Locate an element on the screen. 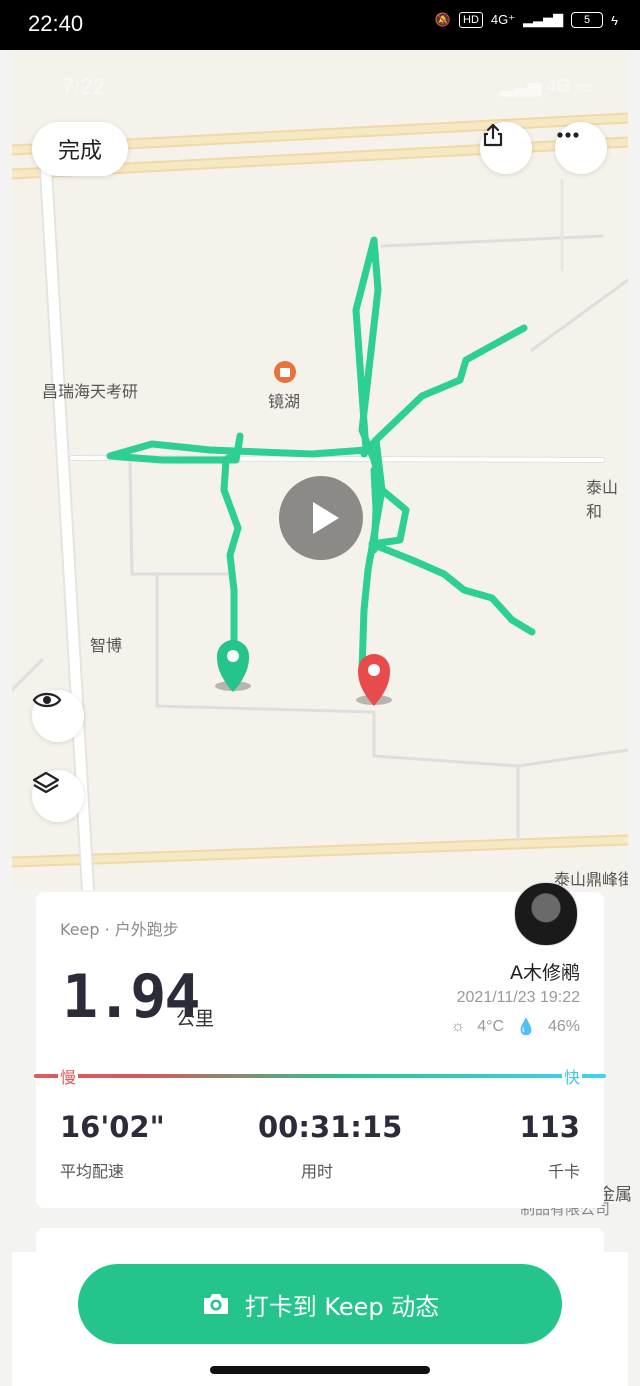 The height and width of the screenshot is (1386, 640). calories-value: 113 is located at coordinates (549, 1127).